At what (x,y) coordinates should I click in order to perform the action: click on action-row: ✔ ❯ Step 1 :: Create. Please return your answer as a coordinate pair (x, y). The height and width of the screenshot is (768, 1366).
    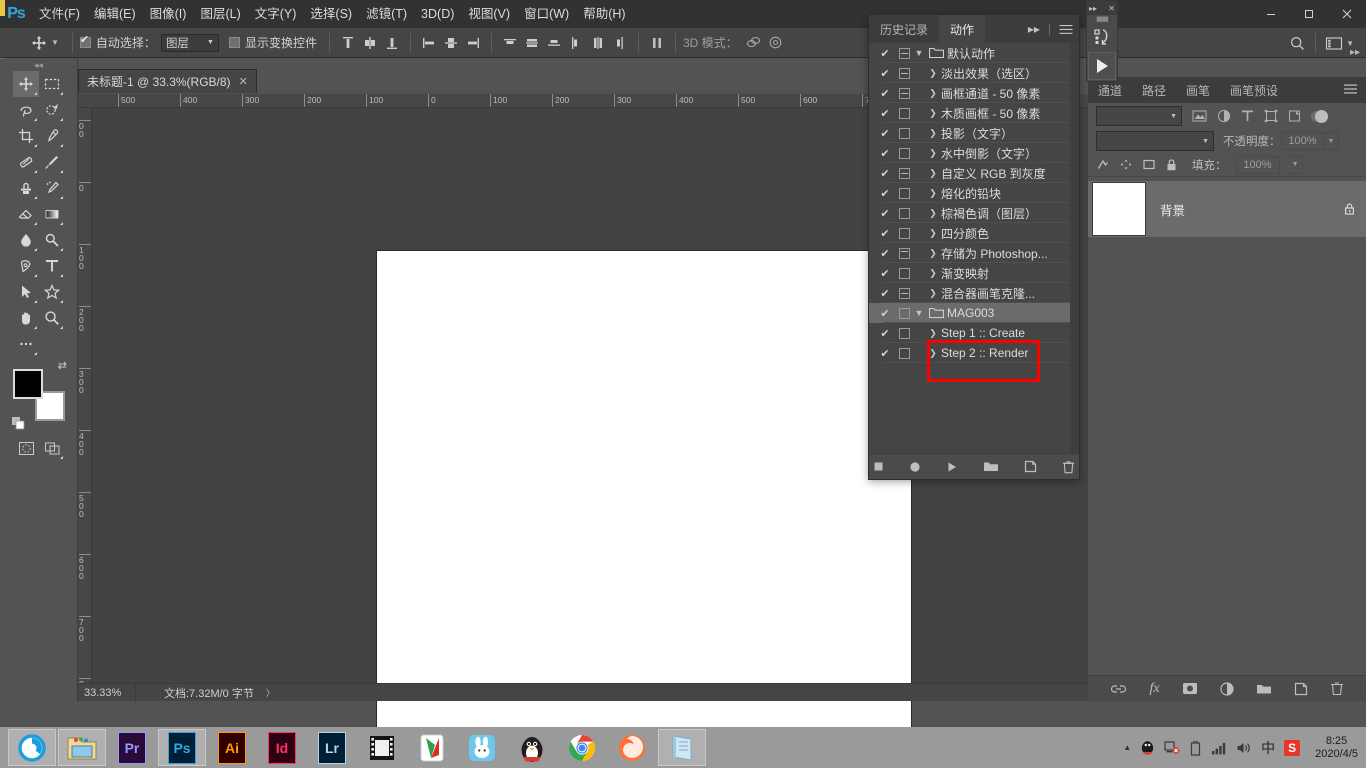
    Looking at the image, I should click on (974, 333).